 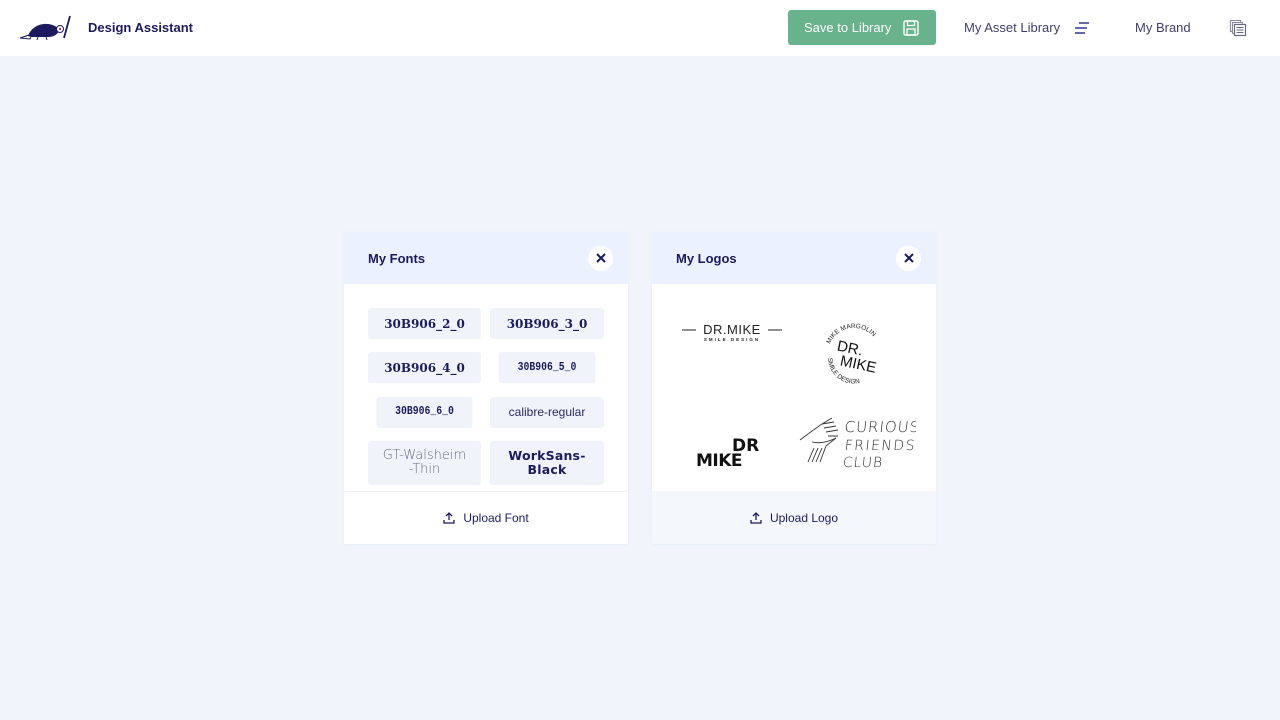 I want to click on logo-line2: FRIENDS, so click(x=880, y=446).